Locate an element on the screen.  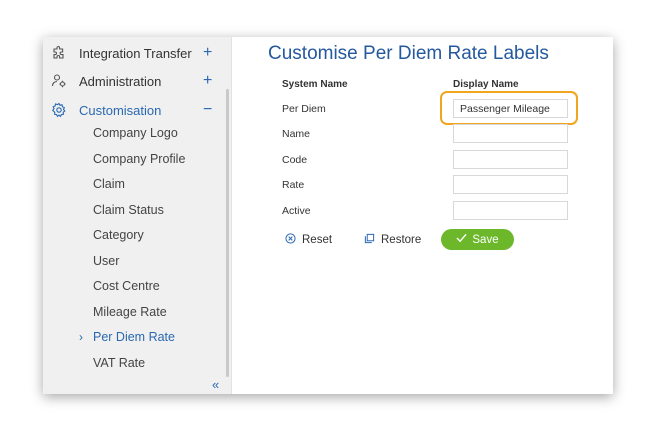
page-title: Customise Per Diem Rate Labels is located at coordinates (408, 53).